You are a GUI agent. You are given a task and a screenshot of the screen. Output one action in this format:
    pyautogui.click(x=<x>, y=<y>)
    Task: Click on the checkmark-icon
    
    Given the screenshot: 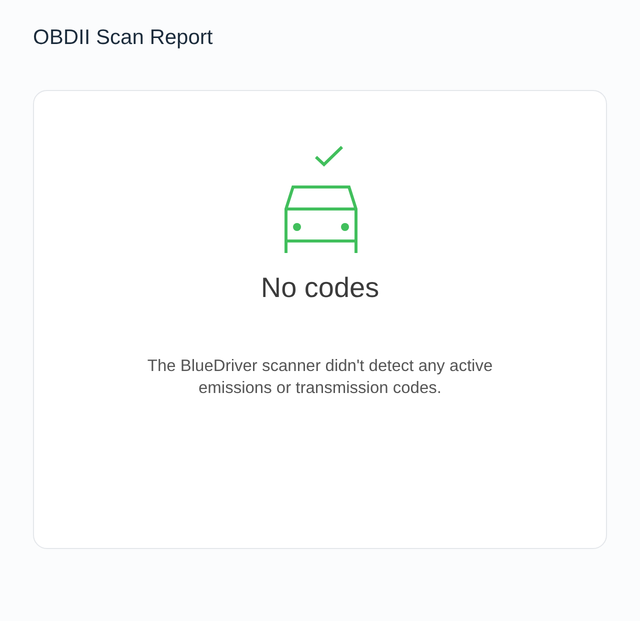 What is the action you would take?
    pyautogui.click(x=329, y=156)
    